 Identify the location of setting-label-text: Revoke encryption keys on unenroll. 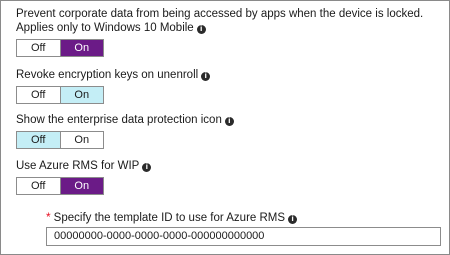
(107, 75).